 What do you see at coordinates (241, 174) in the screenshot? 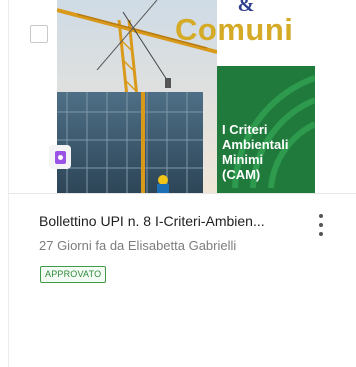
I see `cam-line-4: (CAM)` at bounding box center [241, 174].